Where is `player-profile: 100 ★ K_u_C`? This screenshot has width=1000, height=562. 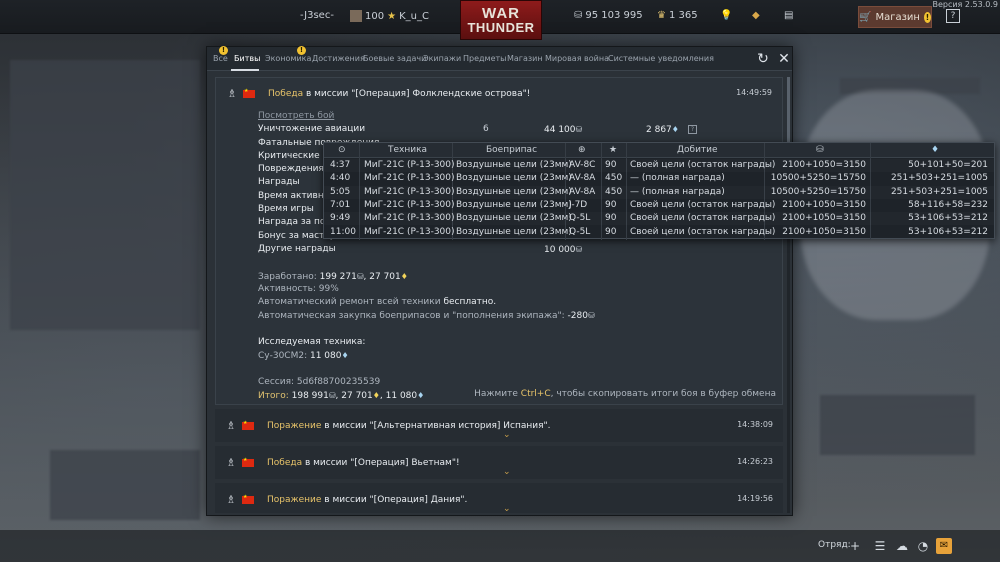 player-profile: 100 ★ K_u_C is located at coordinates (389, 16).